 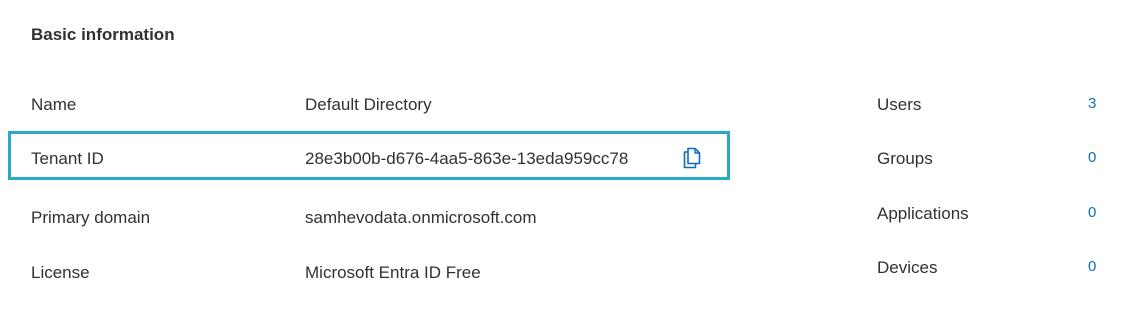 What do you see at coordinates (1092, 212) in the screenshot?
I see `applications-count-link: 0` at bounding box center [1092, 212].